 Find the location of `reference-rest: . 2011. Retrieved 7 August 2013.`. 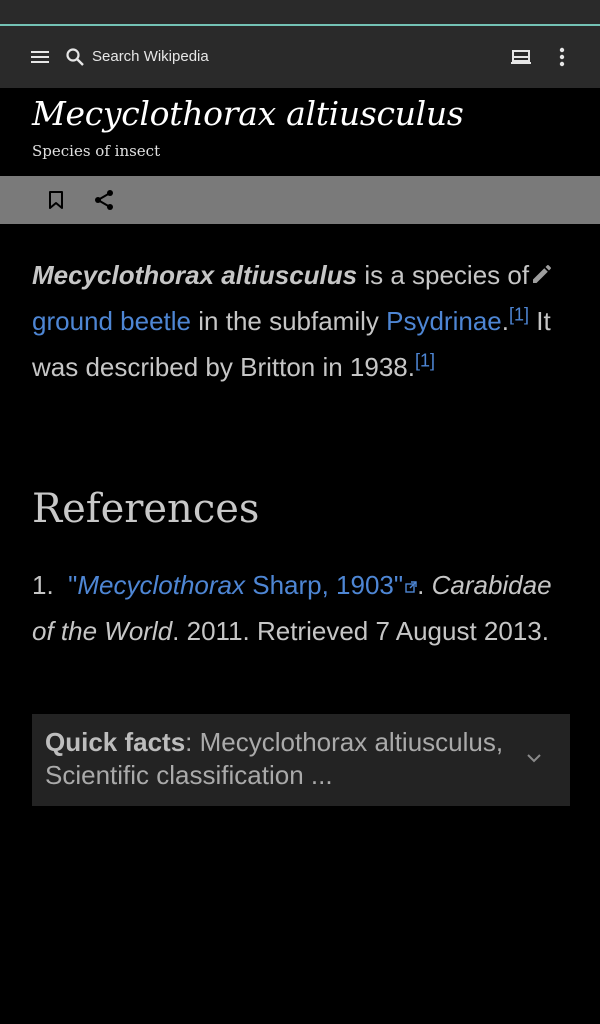

reference-rest: . 2011. Retrieved 7 August 2013. is located at coordinates (360, 631).